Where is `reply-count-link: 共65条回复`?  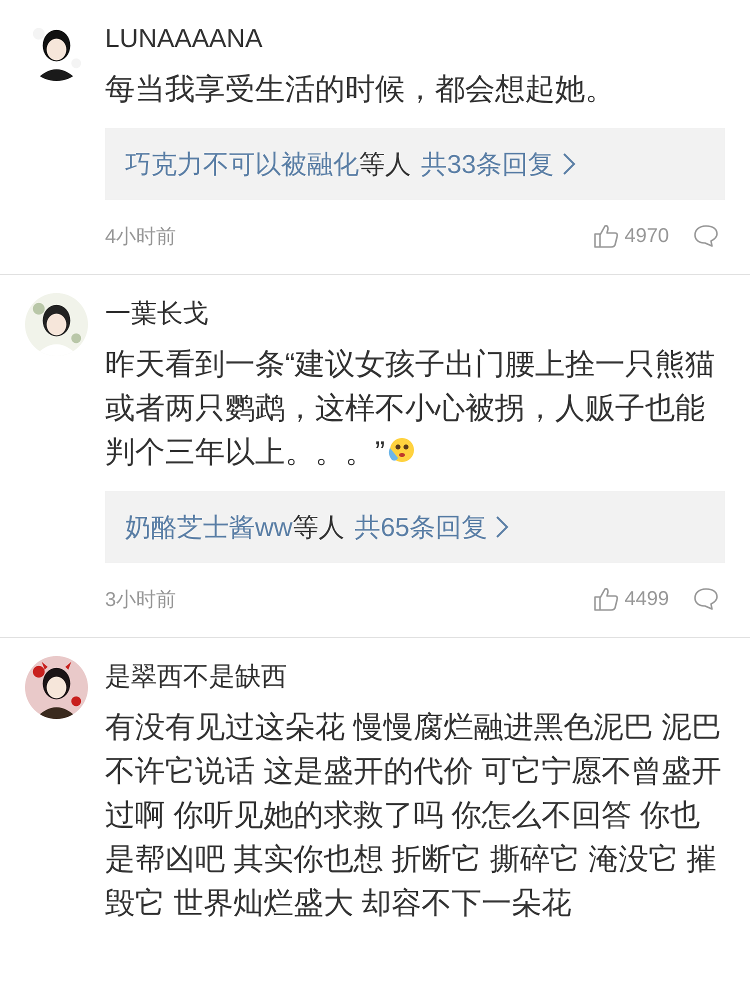
reply-count-link: 共65条回复 is located at coordinates (421, 527).